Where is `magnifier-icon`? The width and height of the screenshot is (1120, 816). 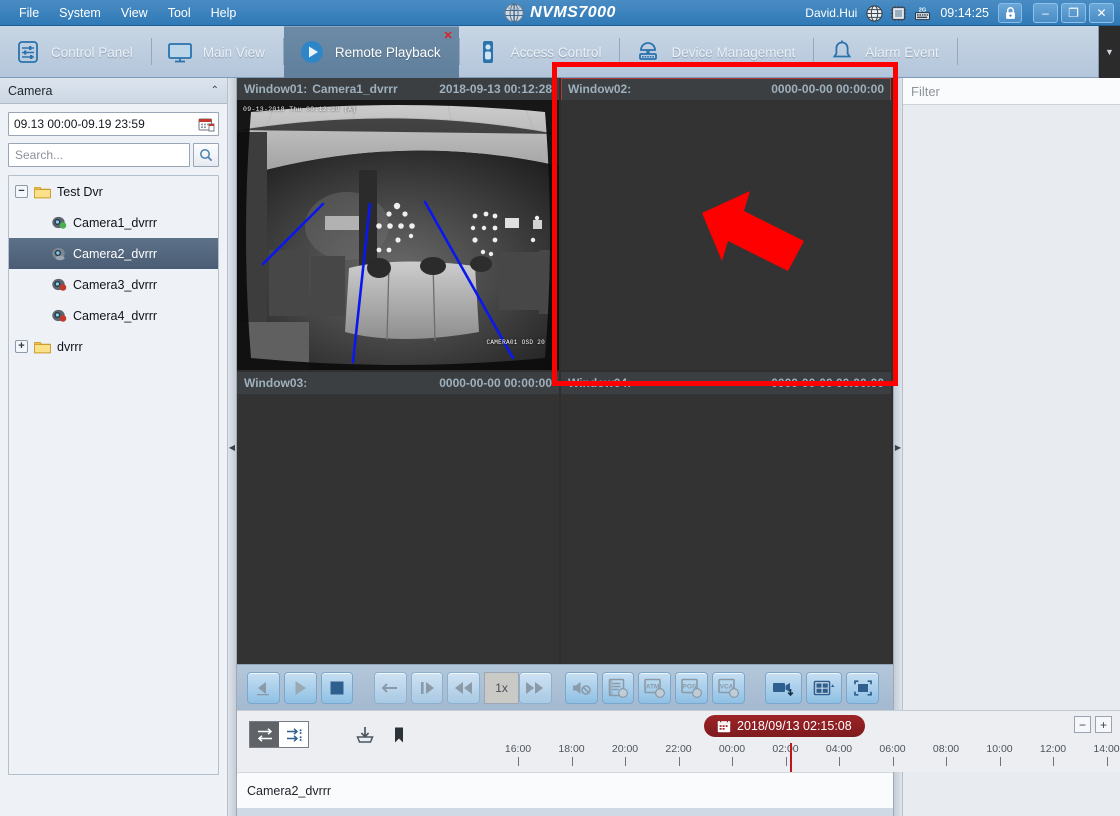 magnifier-icon is located at coordinates (206, 155).